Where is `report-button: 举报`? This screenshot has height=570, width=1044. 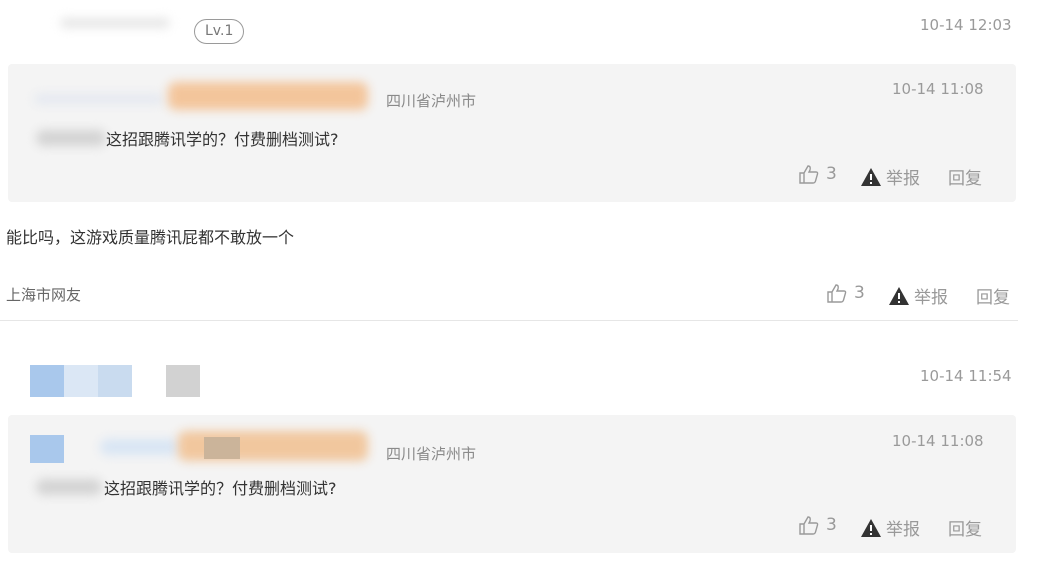 report-button: 举报 is located at coordinates (918, 295).